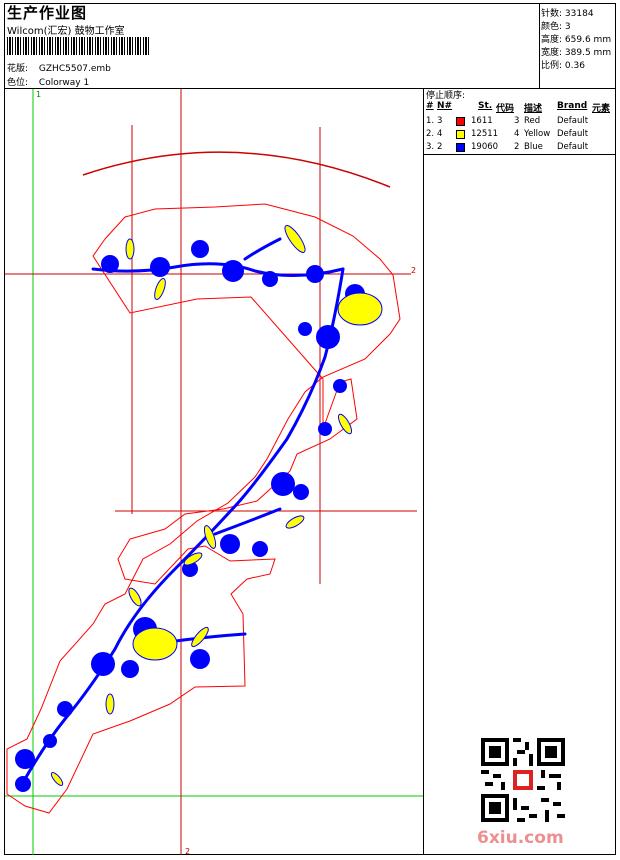 The height and width of the screenshot is (860, 620). Describe the element at coordinates (552, 14) in the screenshot. I see `stat-label: 针数:` at that location.